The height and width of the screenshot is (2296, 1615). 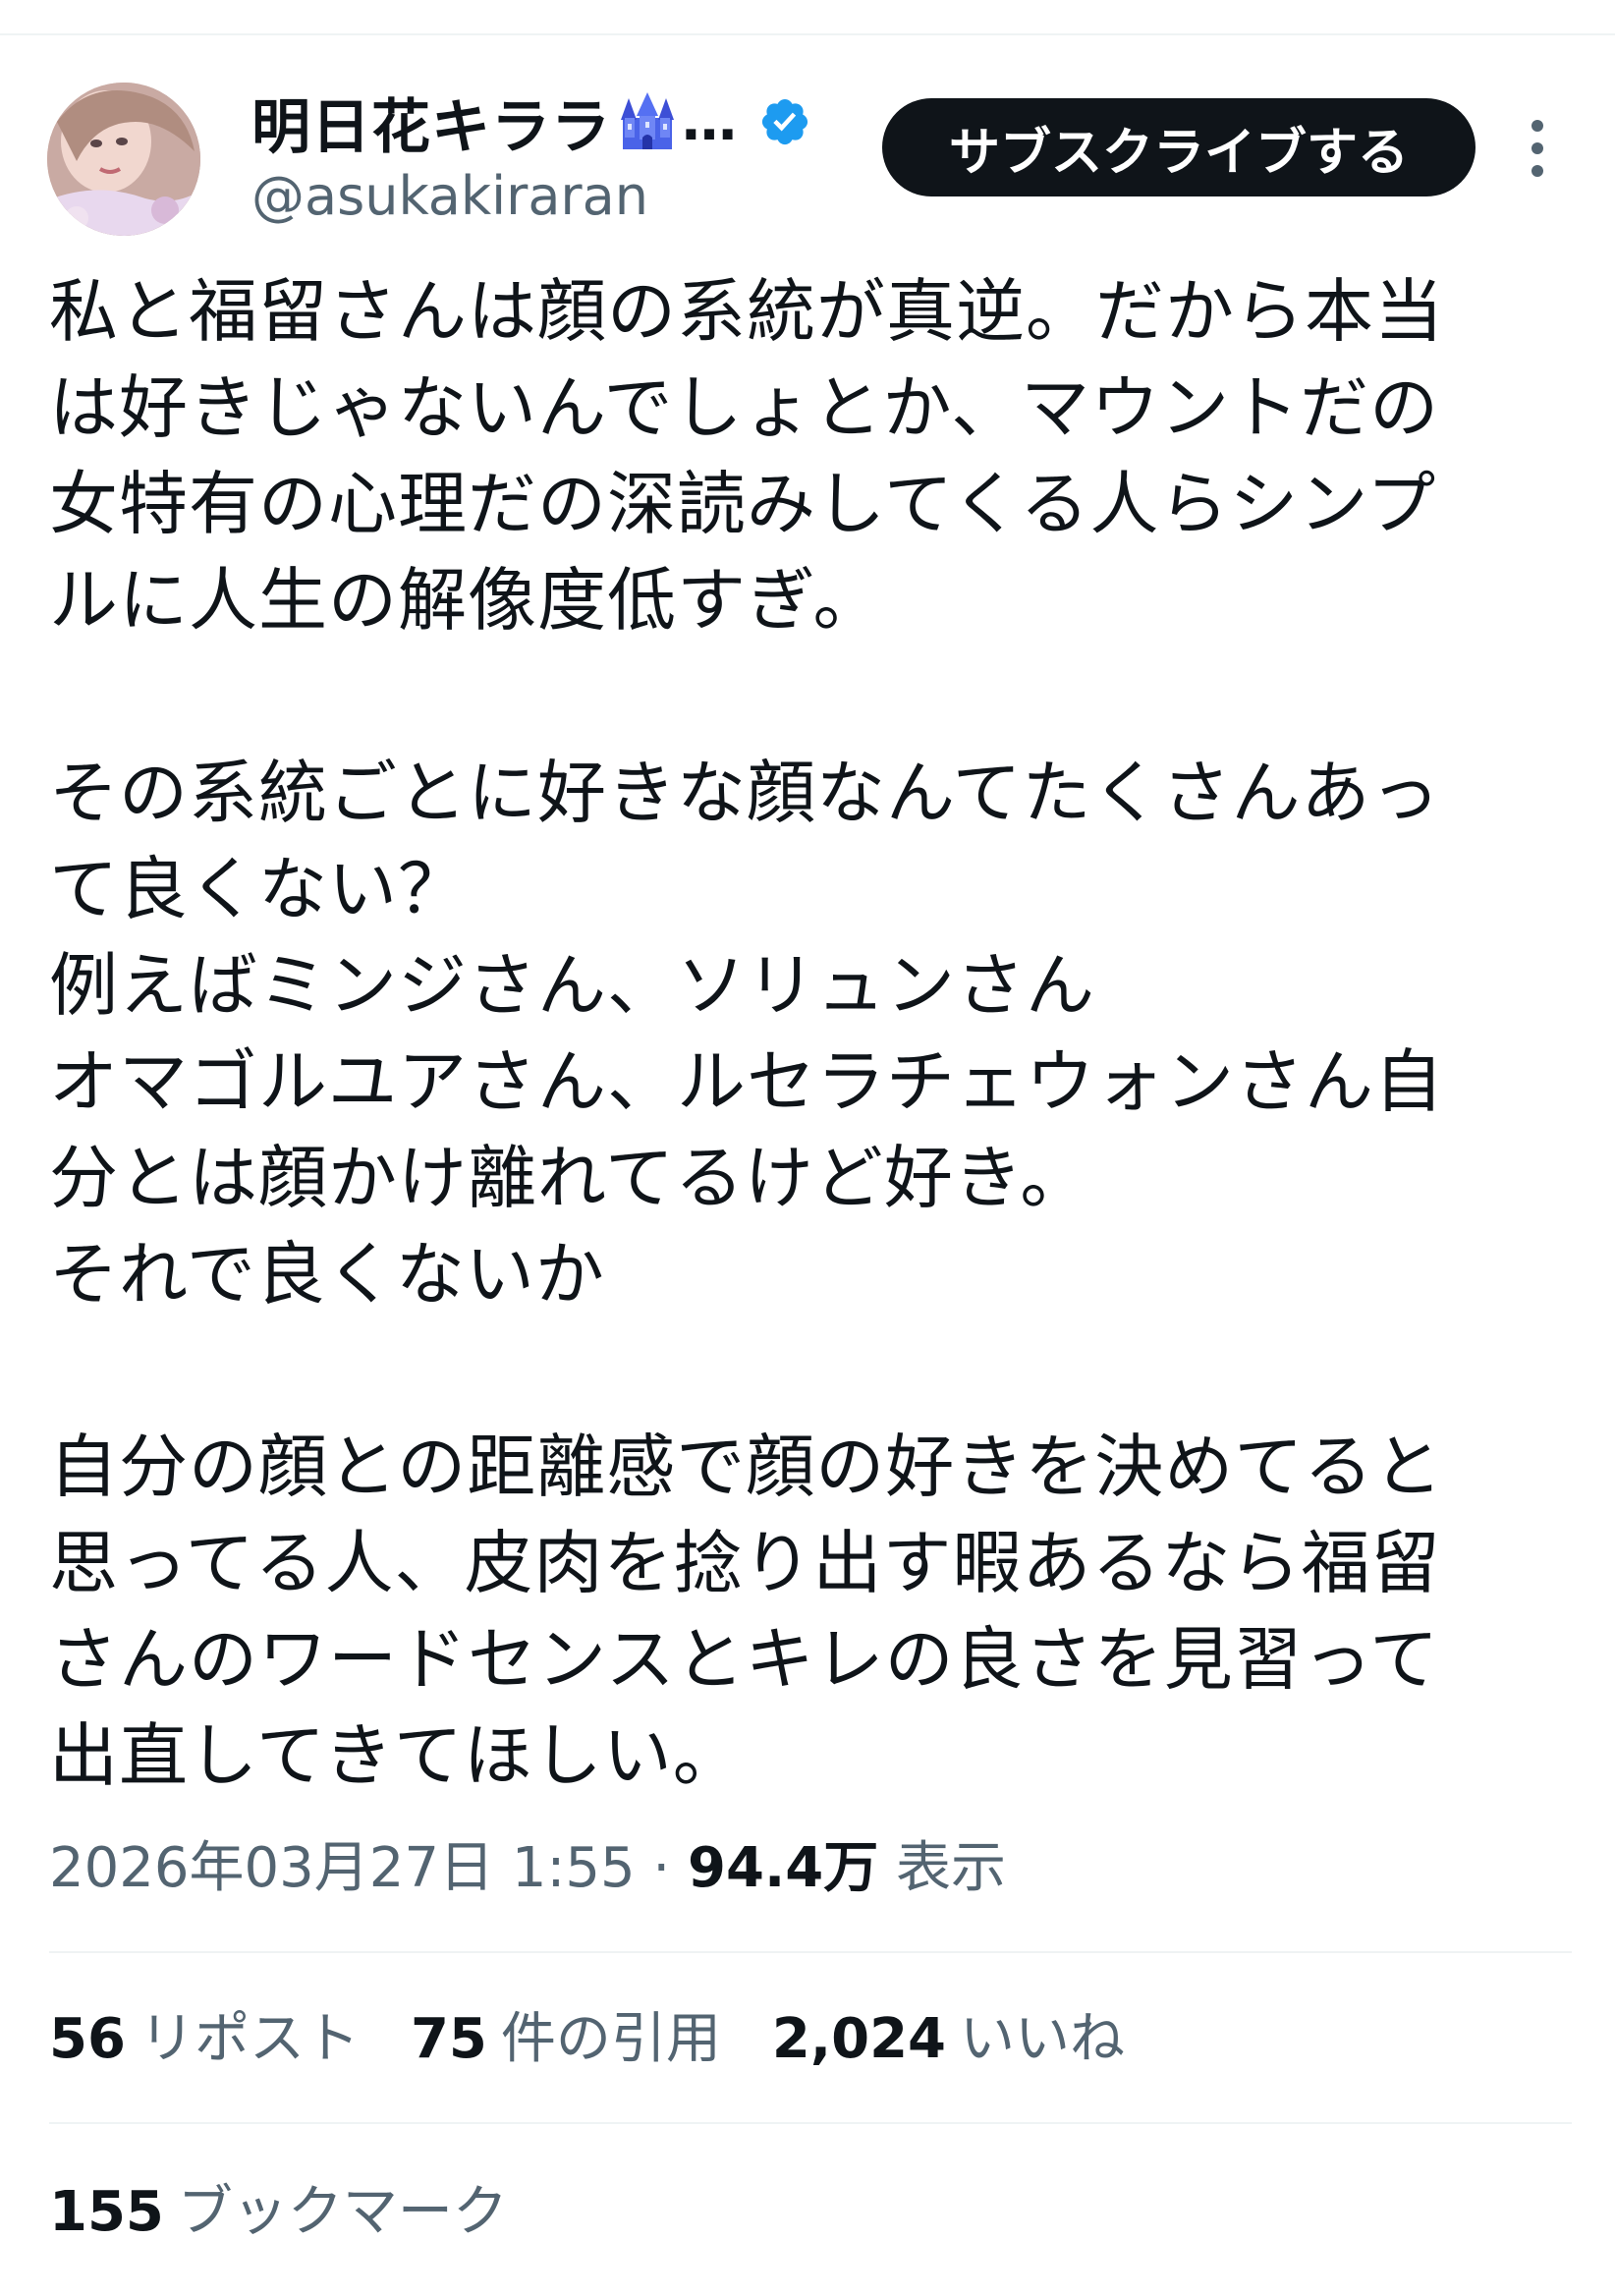 I want to click on views-label: 表示, so click(x=951, y=1868).